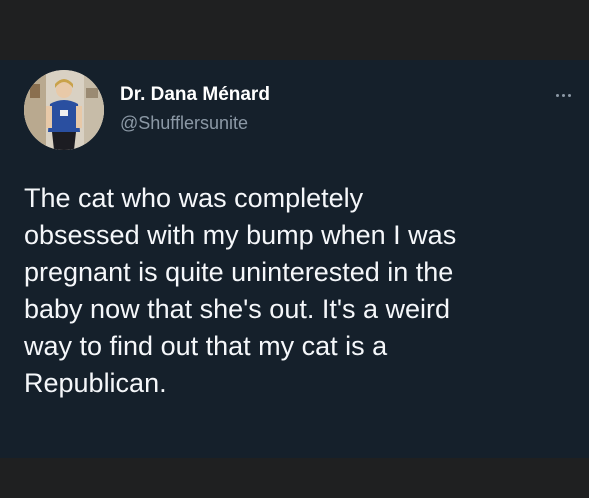 This screenshot has width=589, height=498. I want to click on author-name: Dr. Dana Ménard, so click(195, 95).